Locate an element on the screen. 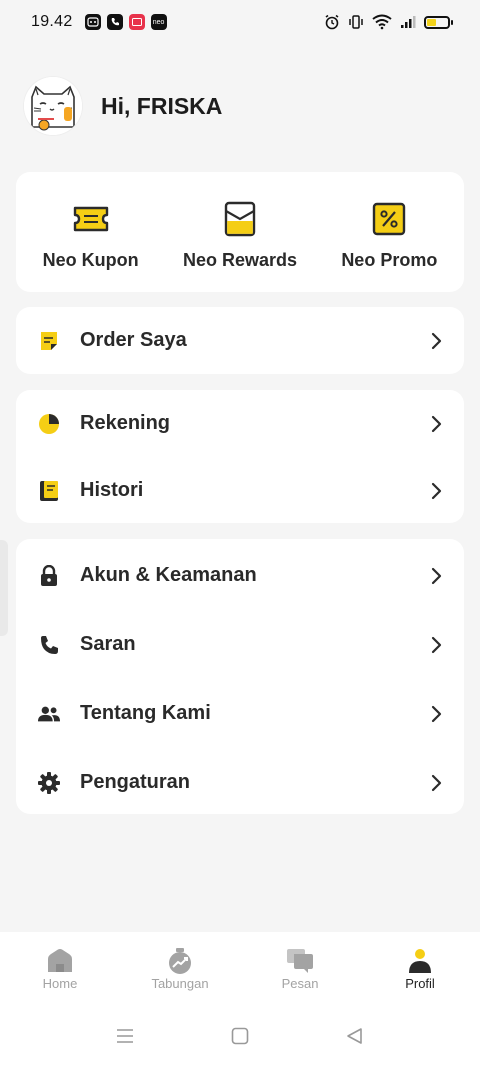  home-square-icon is located at coordinates (240, 1036).